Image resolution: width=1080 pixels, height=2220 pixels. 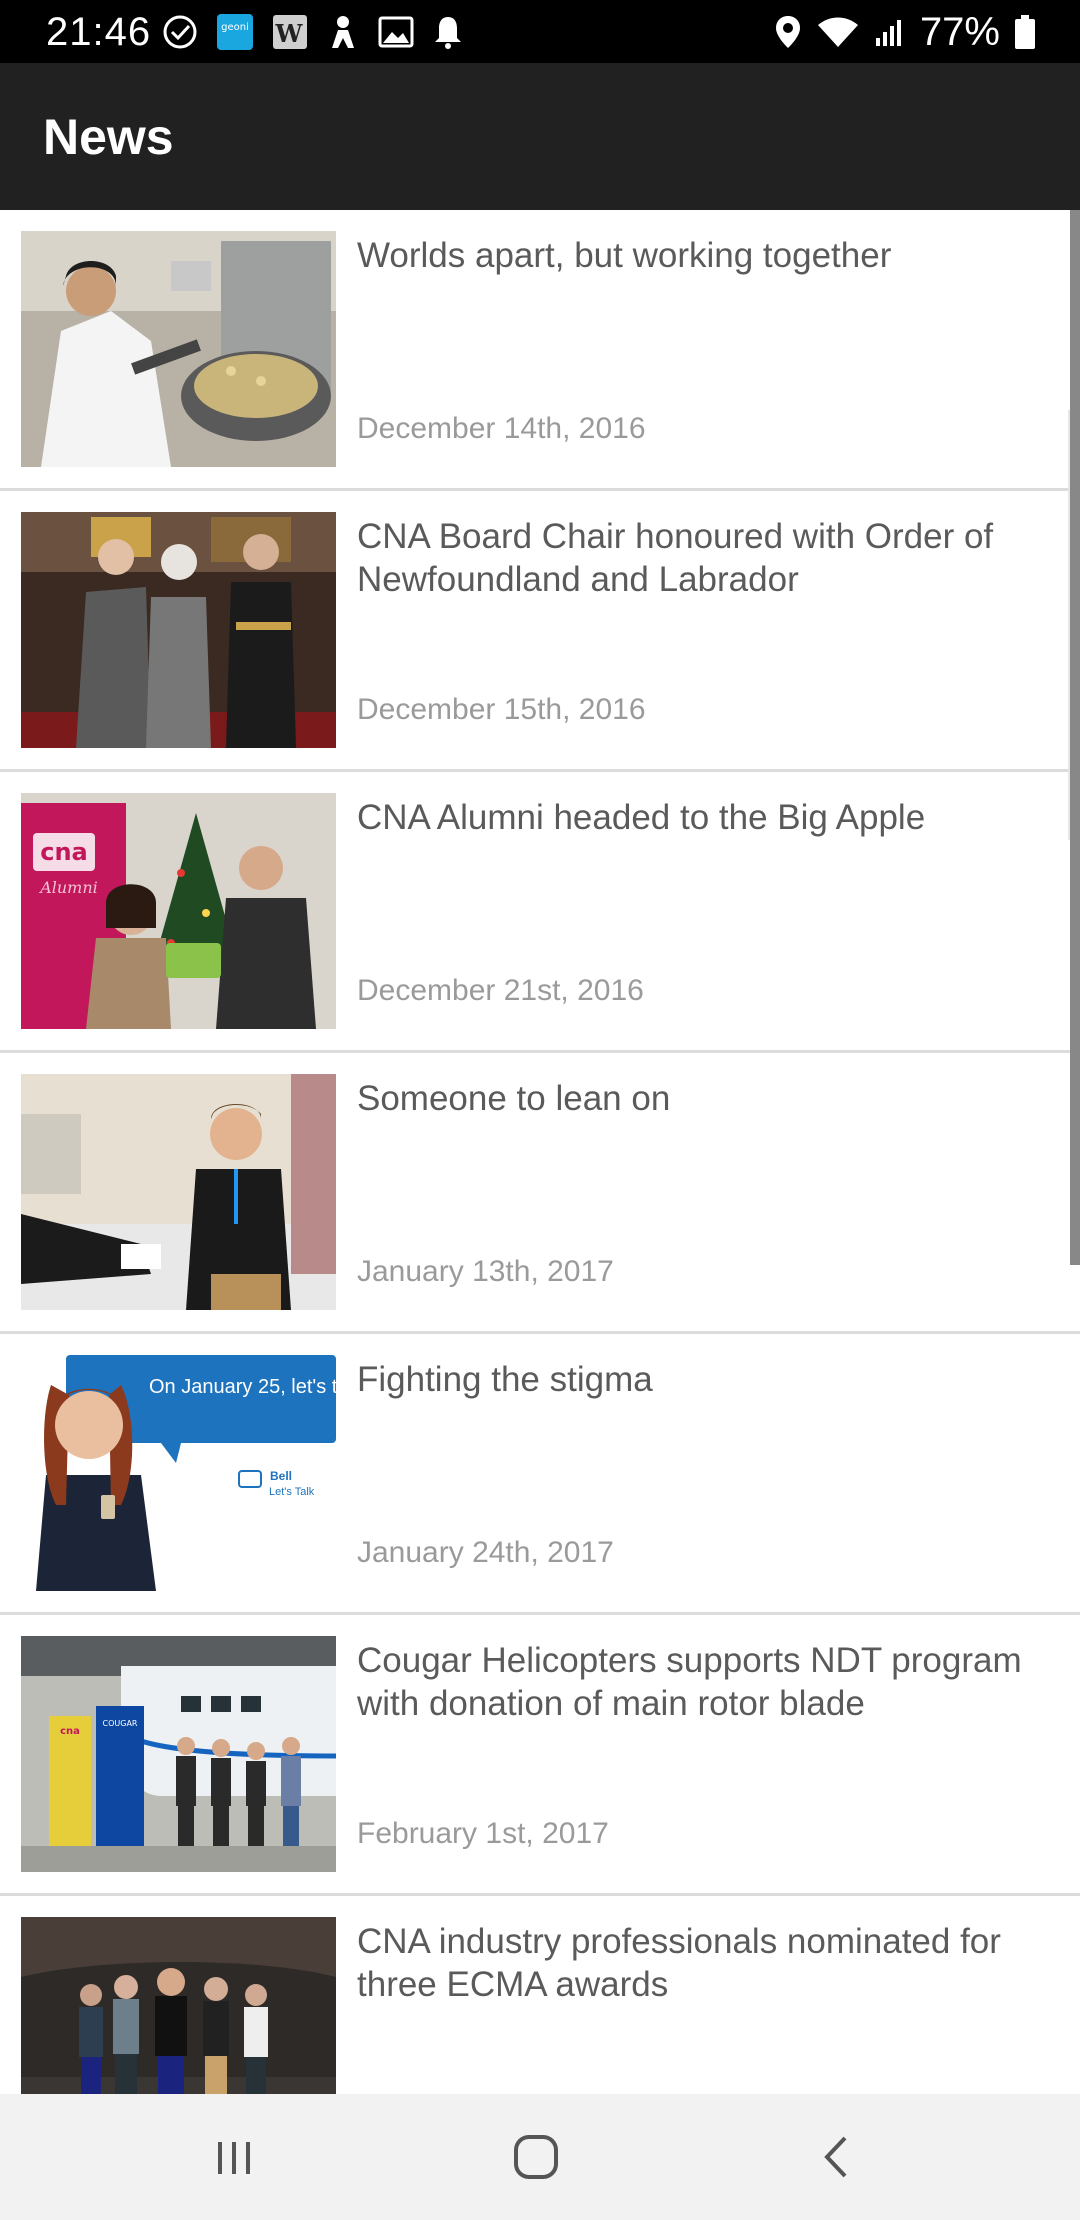 I want to click on news-title: Someone to lean on, so click(x=514, y=1098).